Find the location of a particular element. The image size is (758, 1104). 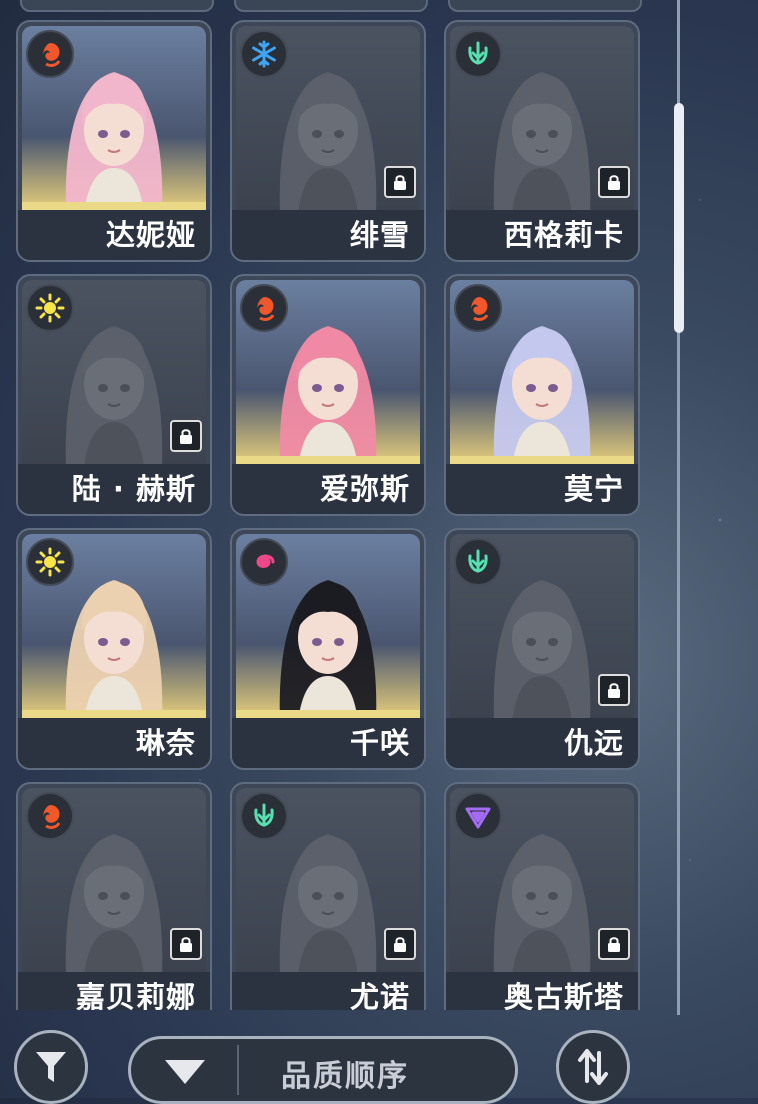

character-name: 绯雪 is located at coordinates (379, 235).